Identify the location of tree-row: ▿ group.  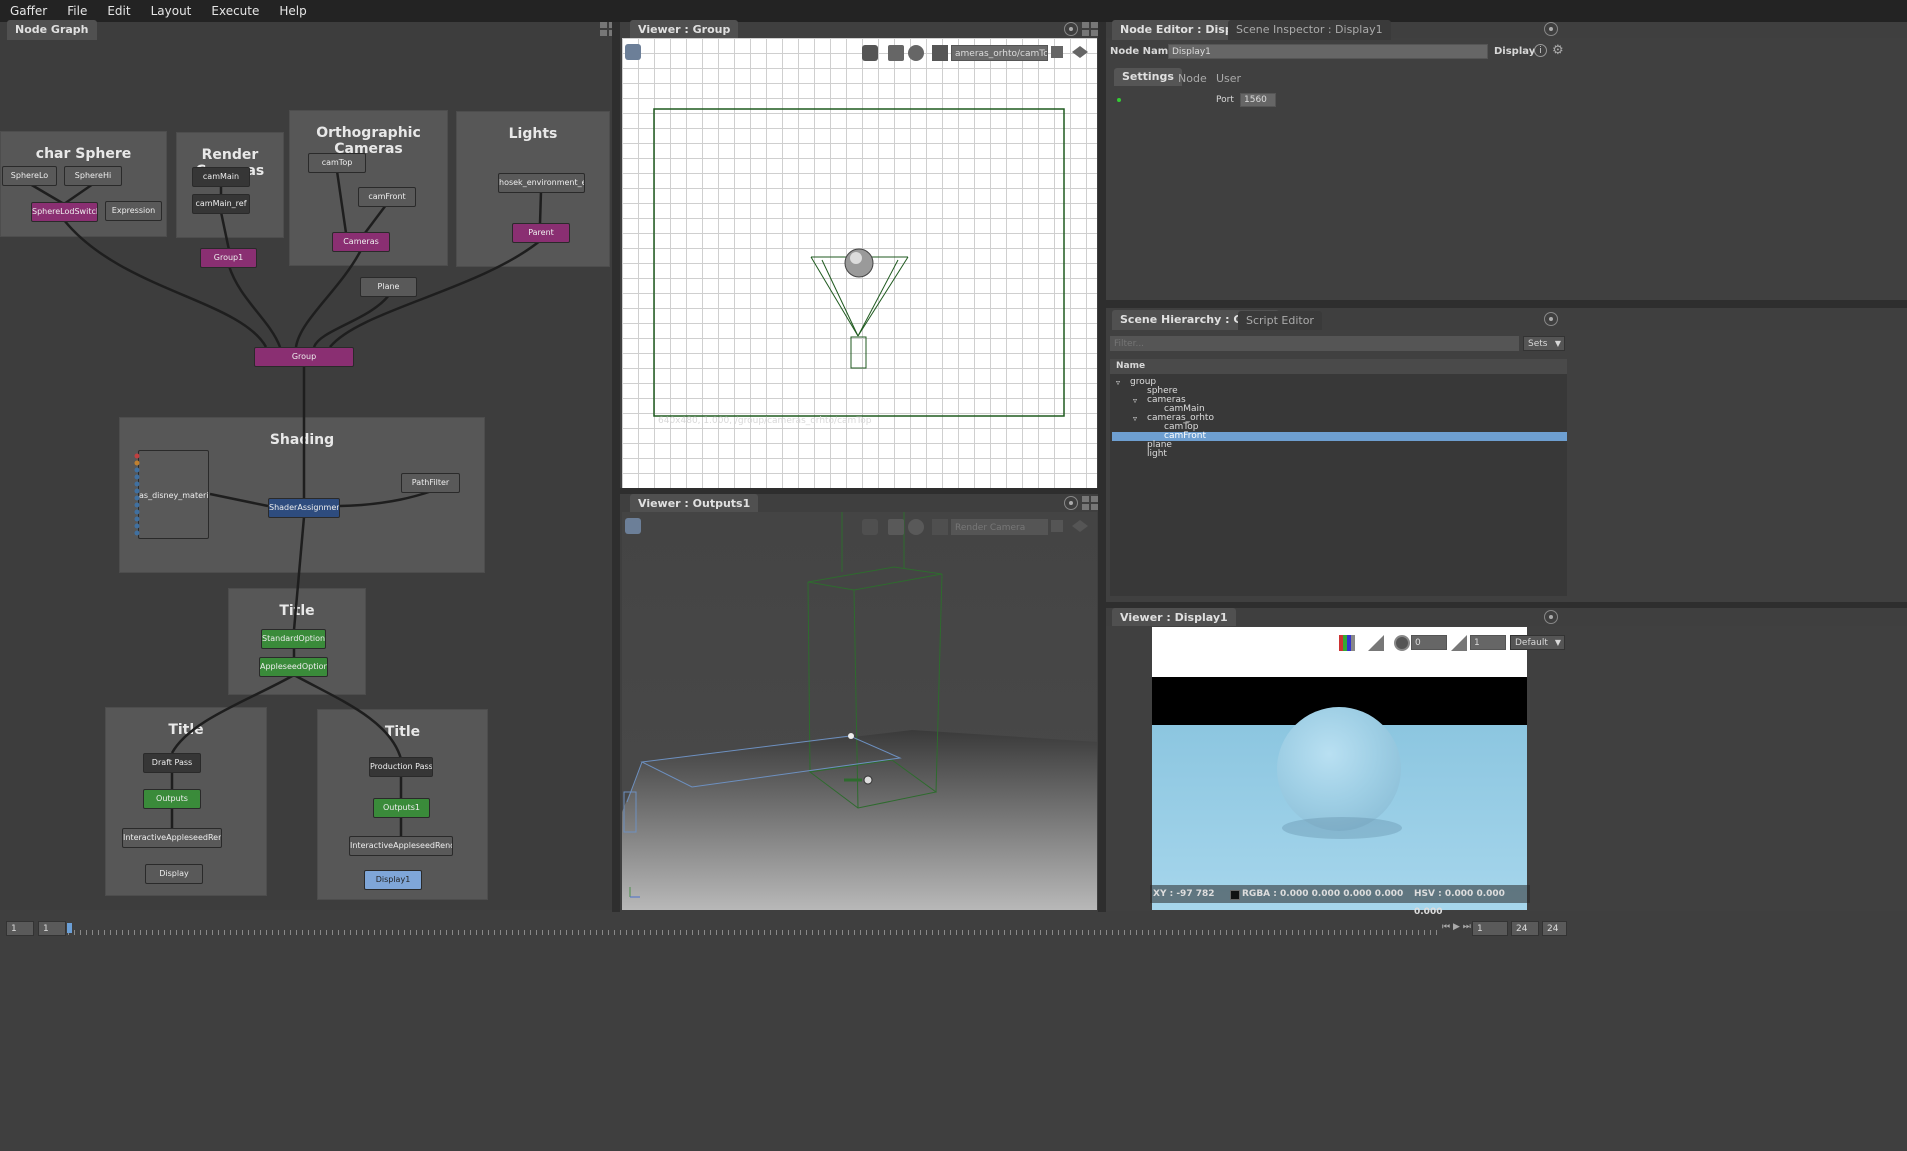
(1339, 383).